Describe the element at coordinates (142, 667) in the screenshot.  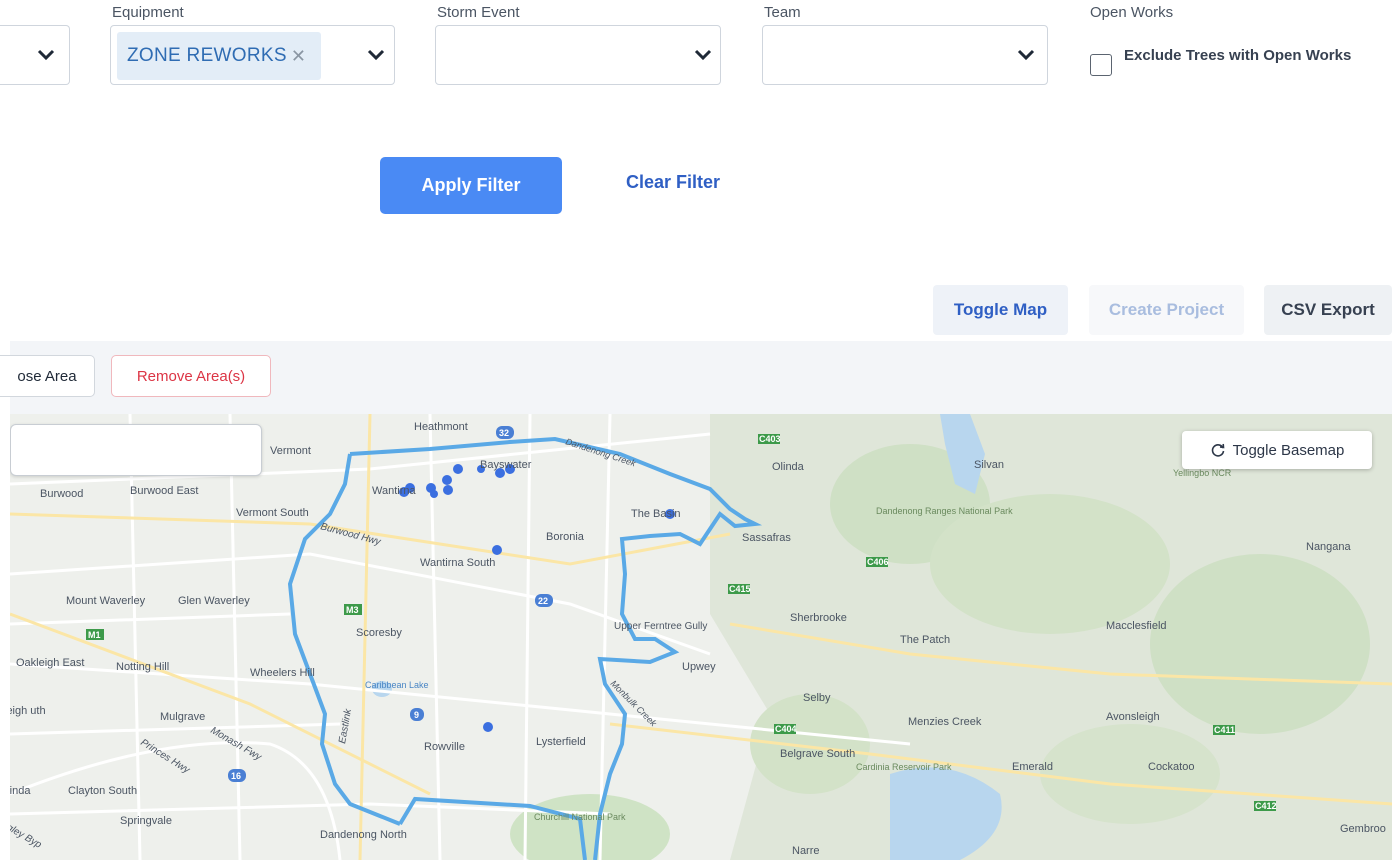
I see `place-label: Notting Hill` at that location.